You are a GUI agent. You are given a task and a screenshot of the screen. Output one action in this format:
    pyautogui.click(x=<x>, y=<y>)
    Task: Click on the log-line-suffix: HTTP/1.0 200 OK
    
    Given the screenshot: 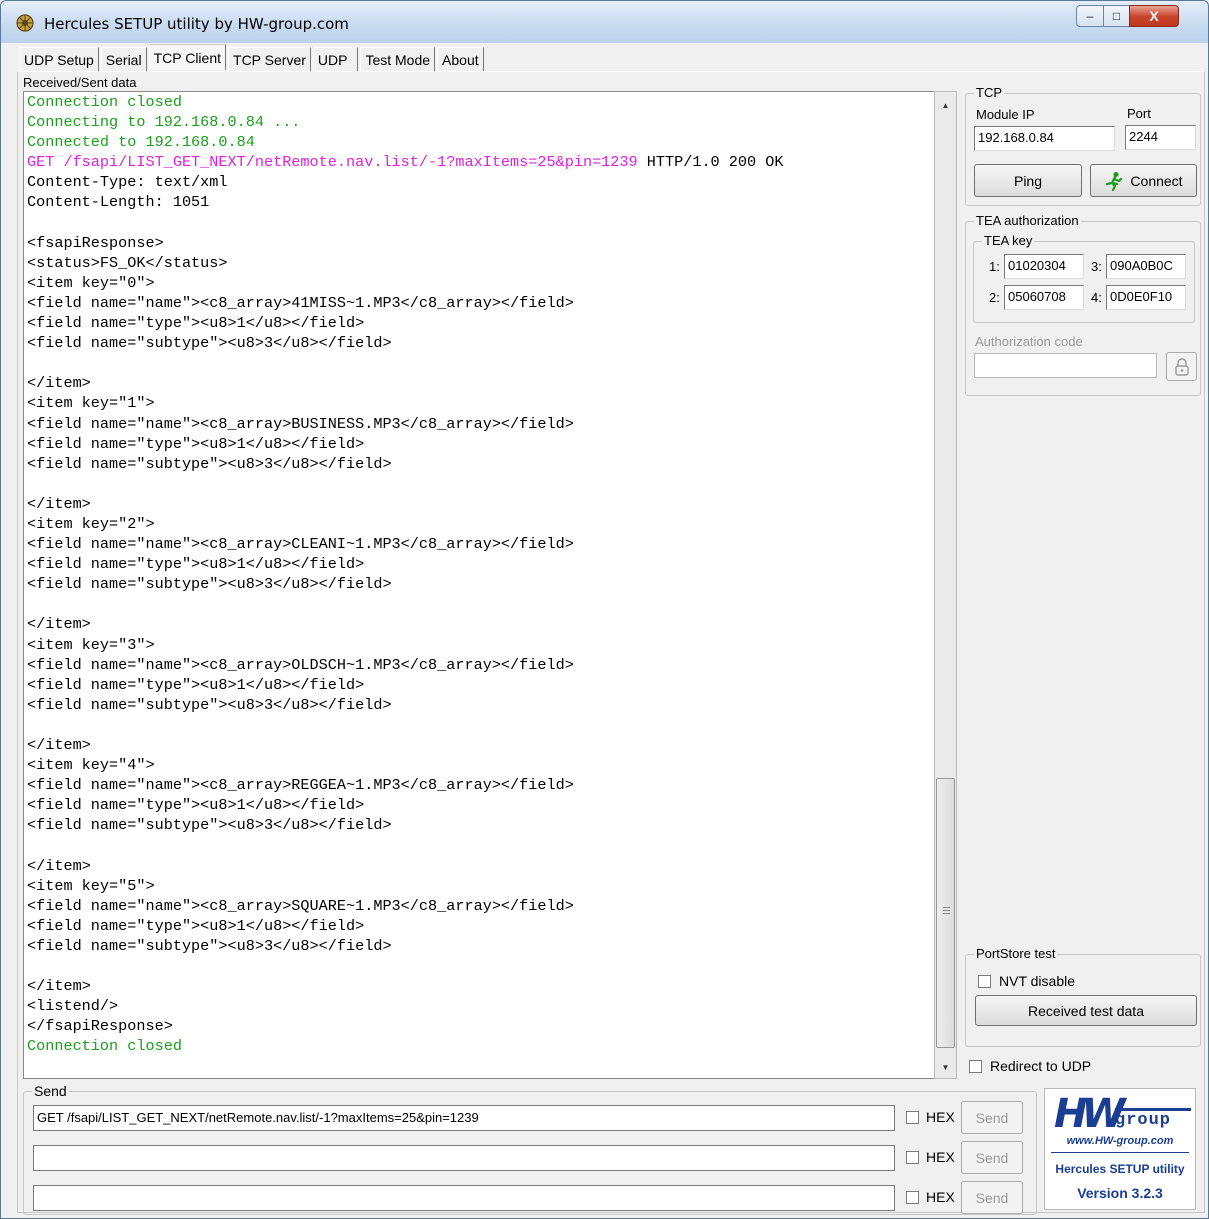 What is the action you would take?
    pyautogui.click(x=710, y=162)
    